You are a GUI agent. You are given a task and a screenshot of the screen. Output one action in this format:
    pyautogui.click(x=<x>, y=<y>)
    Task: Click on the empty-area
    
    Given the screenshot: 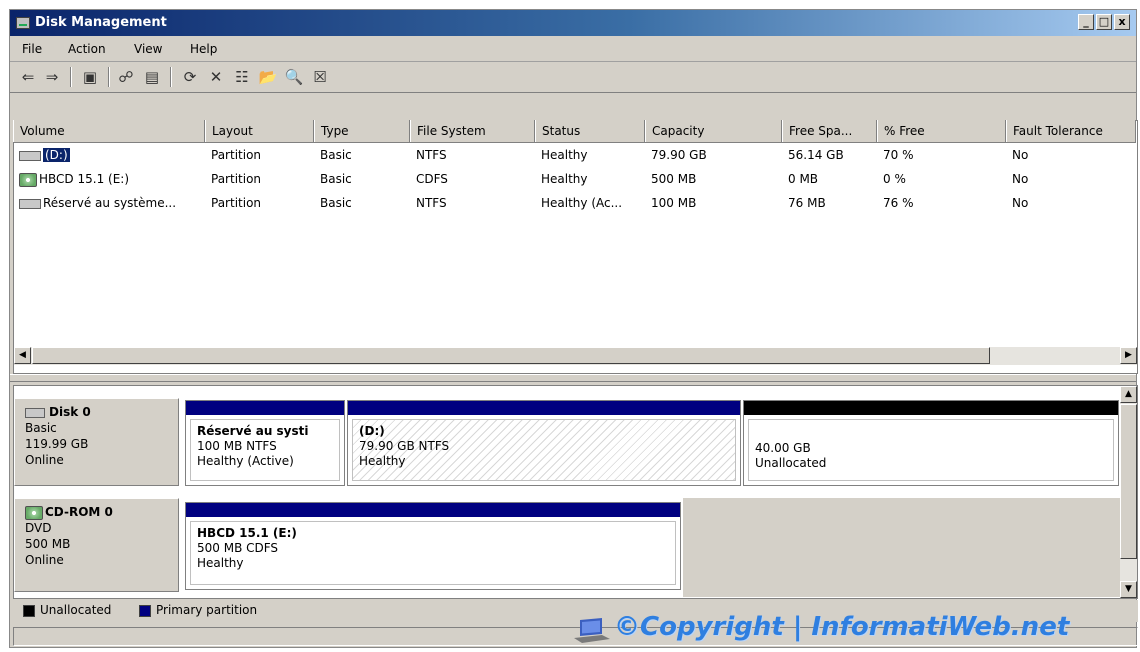 What is the action you would take?
    pyautogui.click(x=902, y=547)
    